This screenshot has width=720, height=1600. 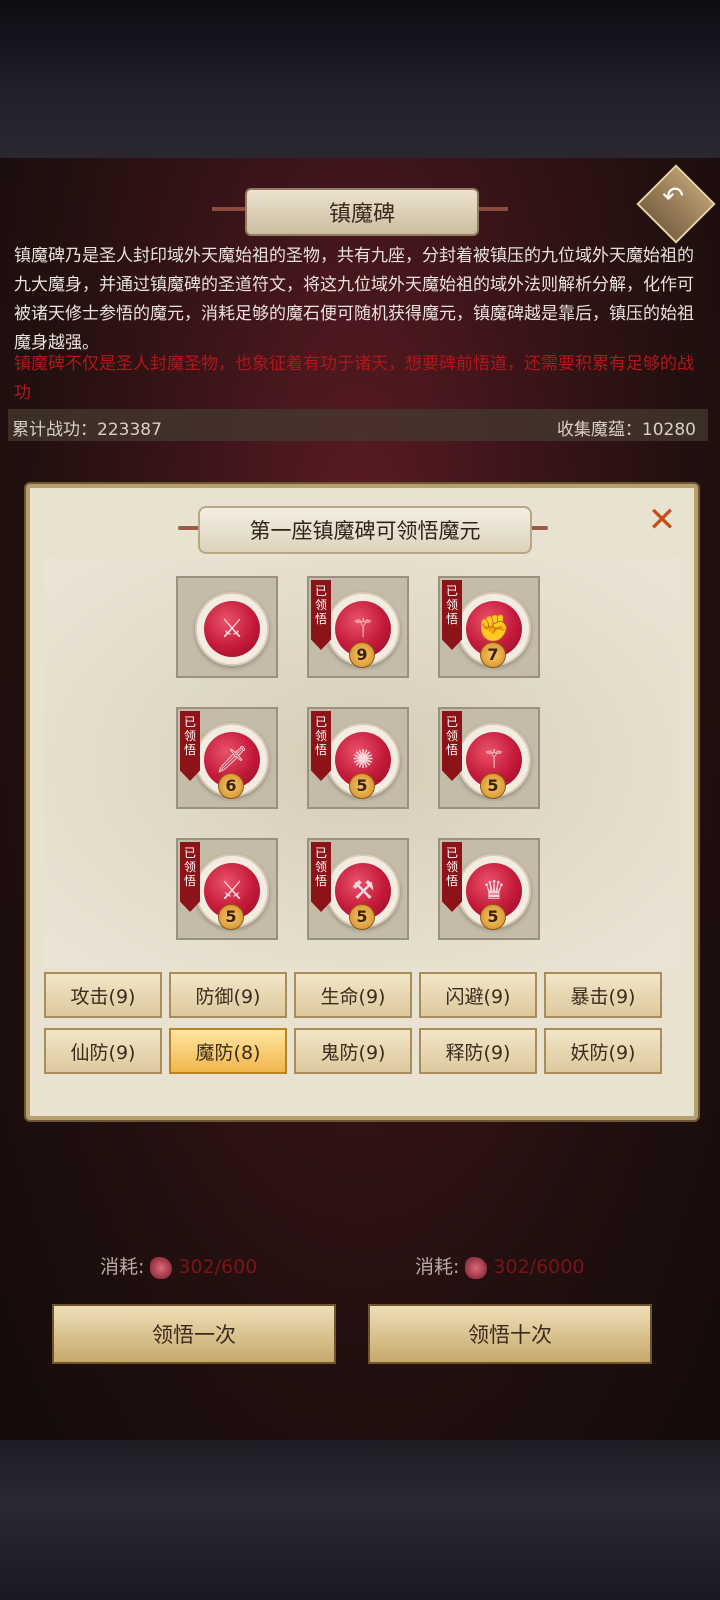 I want to click on top-status-band, so click(x=360, y=79).